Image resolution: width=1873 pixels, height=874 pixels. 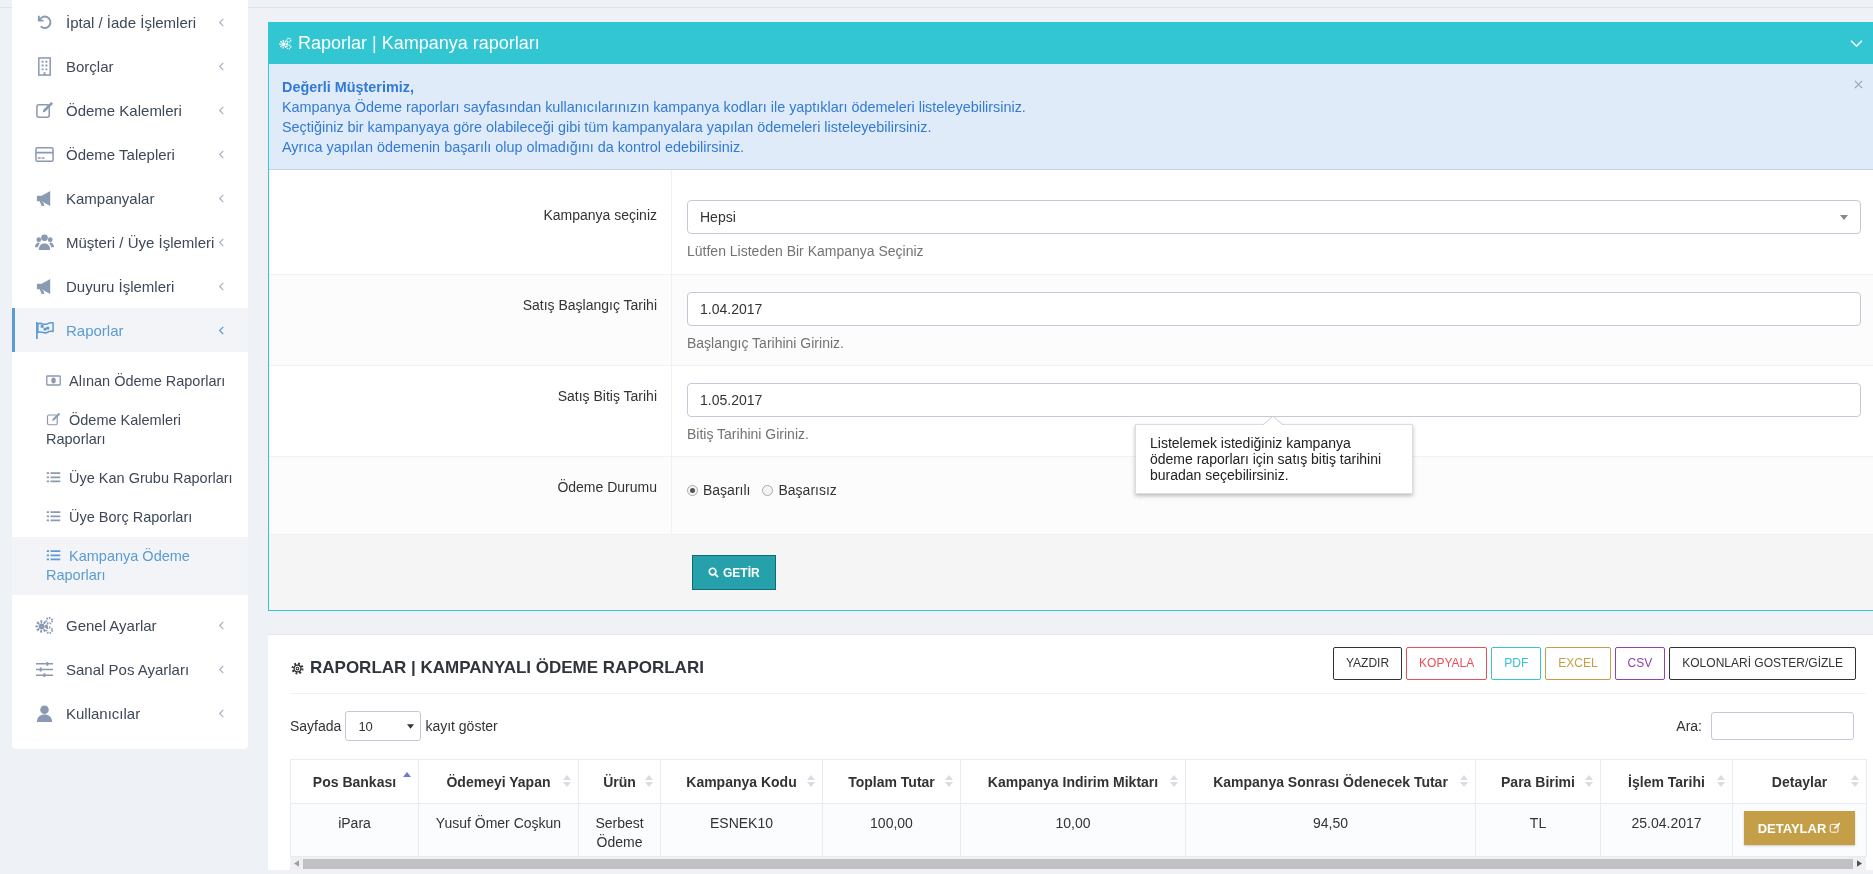 What do you see at coordinates (891, 830) in the screenshot?
I see `table-cell: 100,00` at bounding box center [891, 830].